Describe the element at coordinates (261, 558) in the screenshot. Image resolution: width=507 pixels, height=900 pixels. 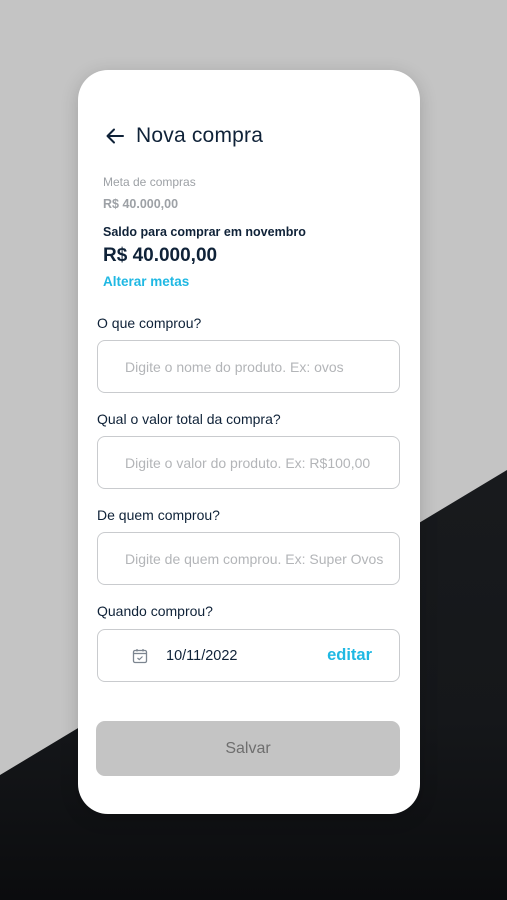
I see `seller-input` at that location.